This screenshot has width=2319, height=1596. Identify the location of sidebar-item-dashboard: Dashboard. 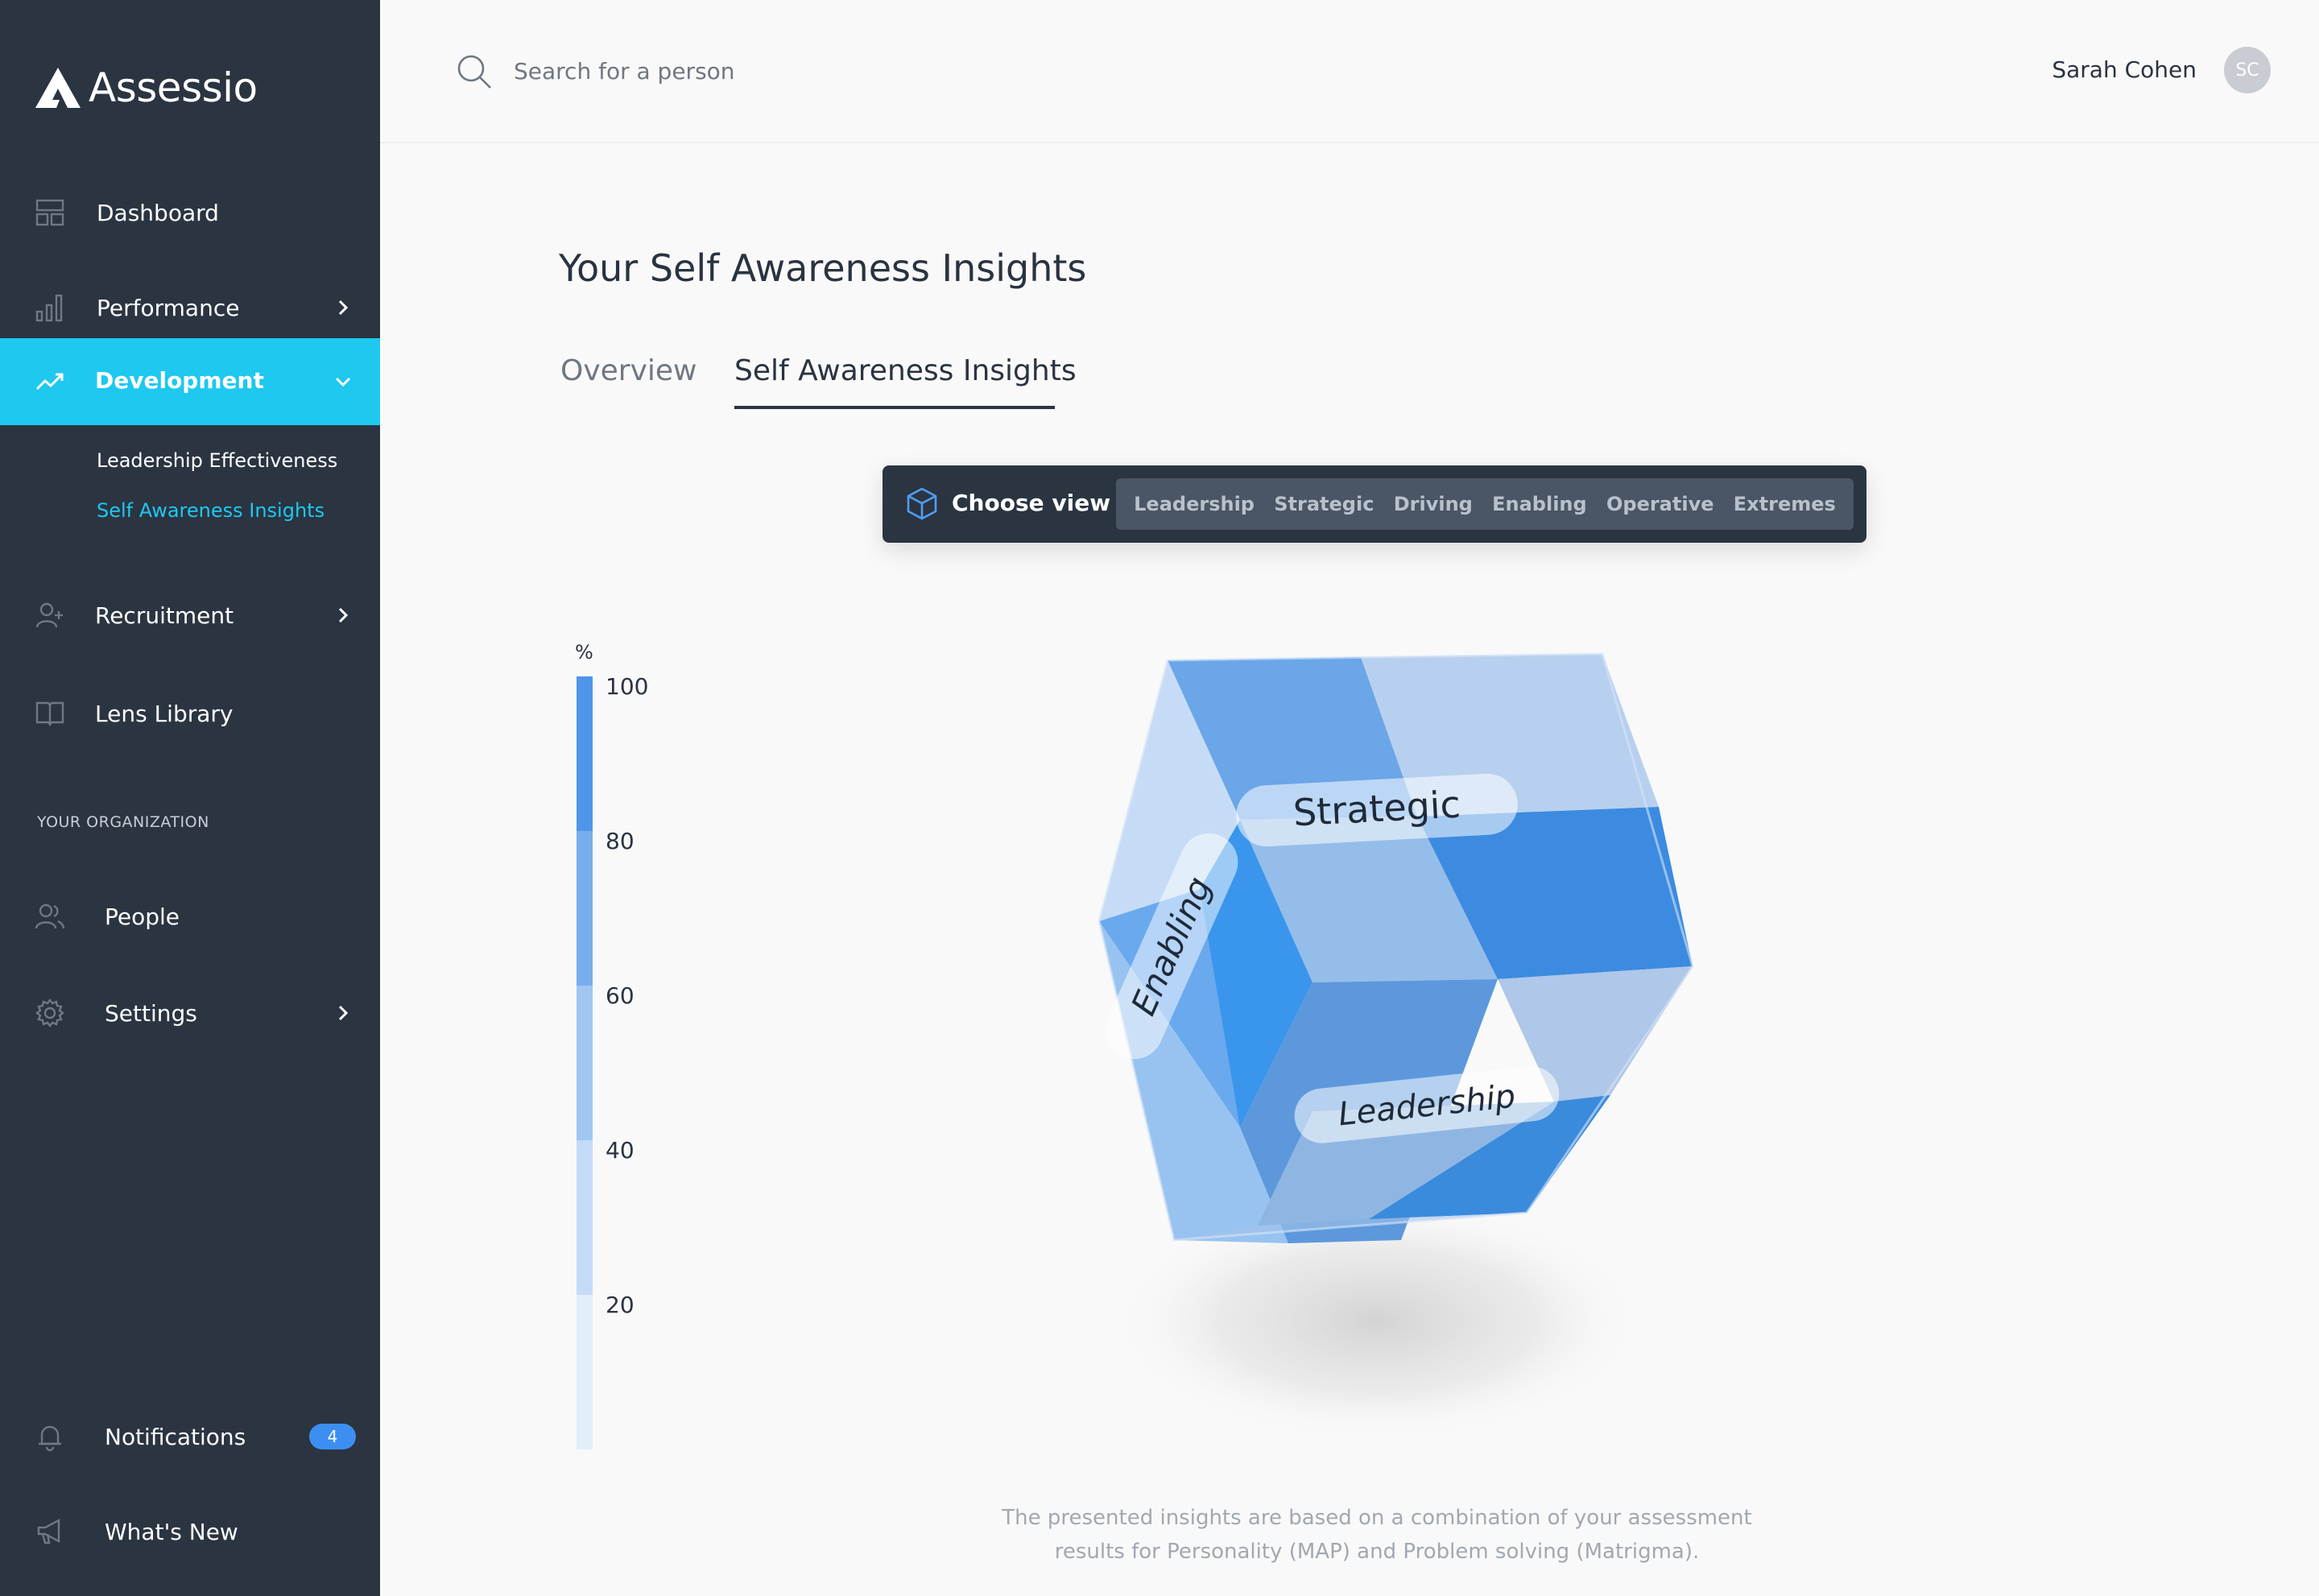
(190, 212).